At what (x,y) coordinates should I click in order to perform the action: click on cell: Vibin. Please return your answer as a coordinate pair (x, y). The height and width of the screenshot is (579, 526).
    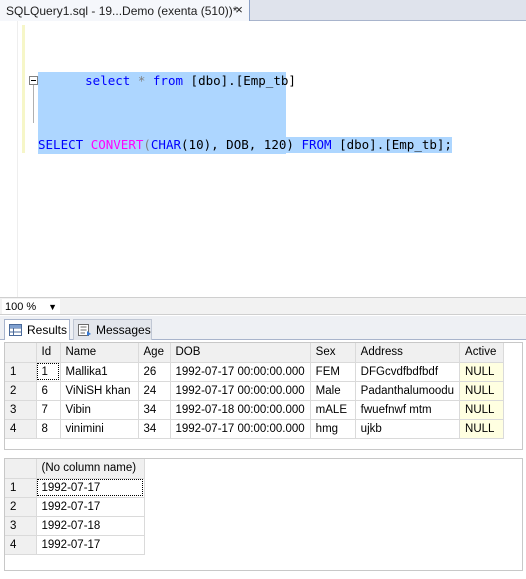
    Looking at the image, I should click on (99, 410).